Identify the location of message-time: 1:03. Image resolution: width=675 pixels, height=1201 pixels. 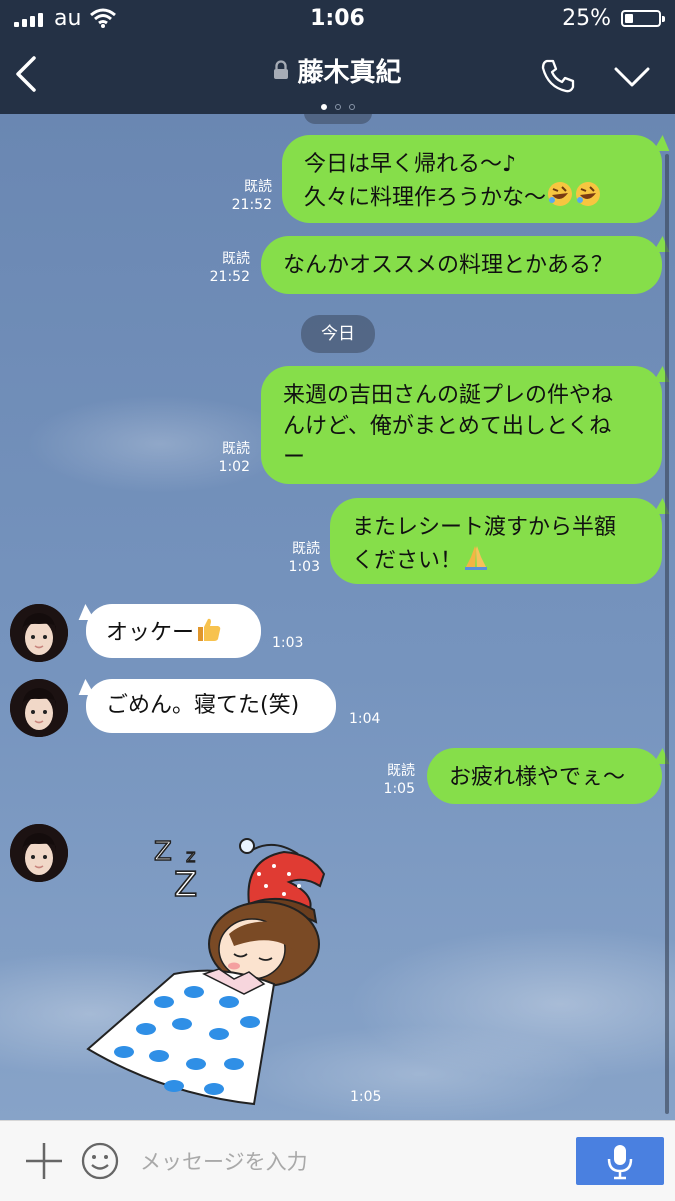
(288, 643).